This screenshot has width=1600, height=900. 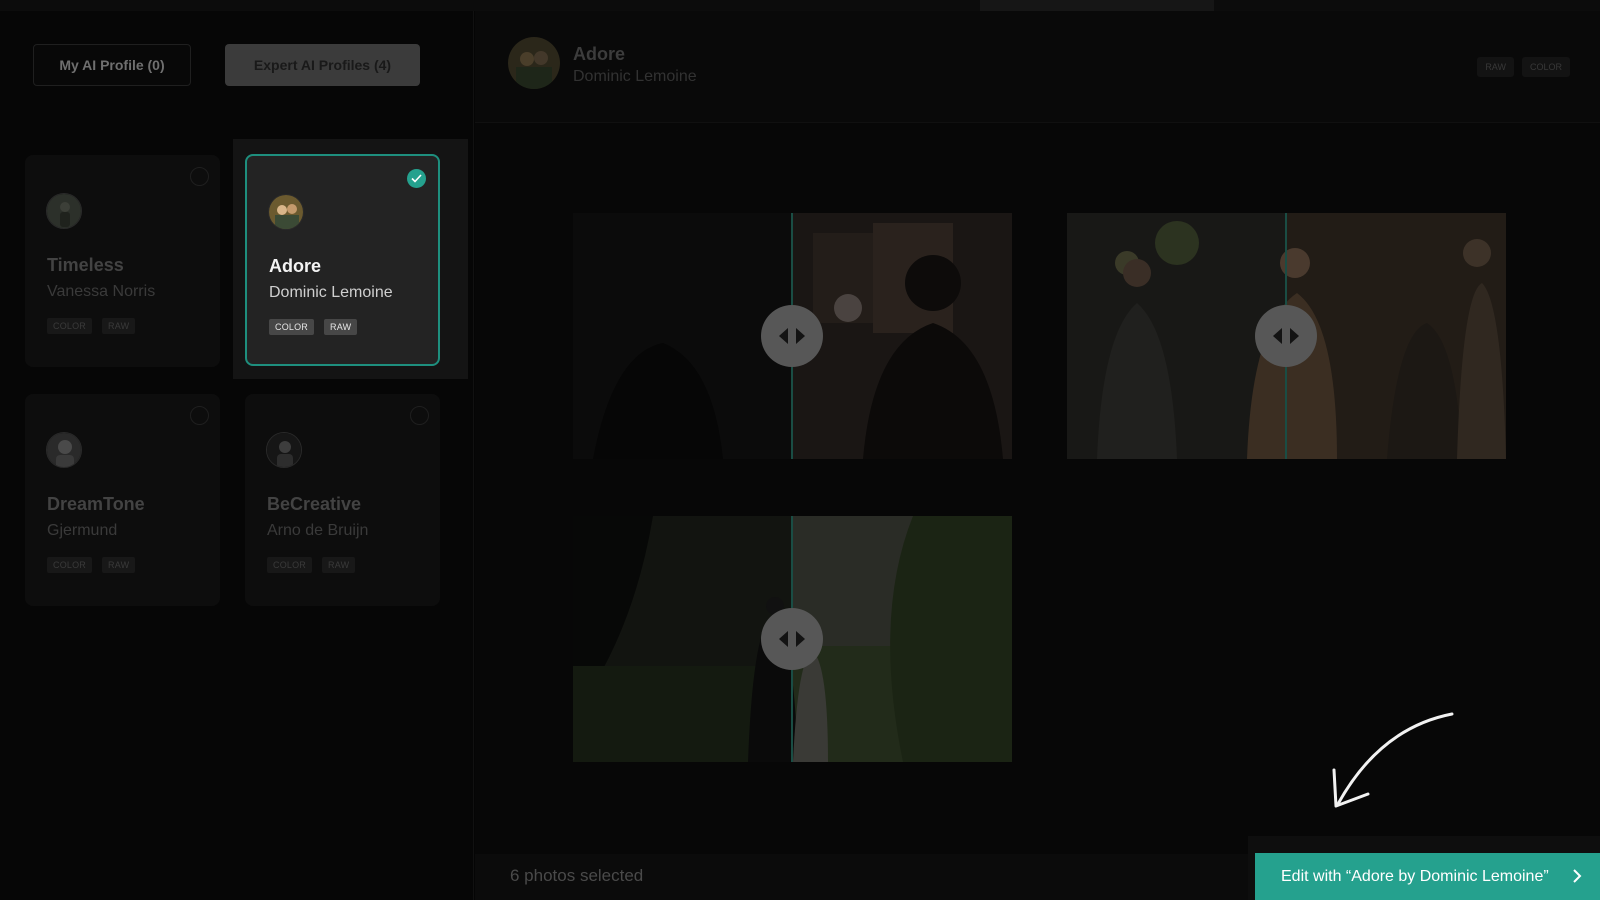 I want to click on profile-card-dreamtone: DreamTone Gjermund COLOR RAW, so click(x=122, y=500).